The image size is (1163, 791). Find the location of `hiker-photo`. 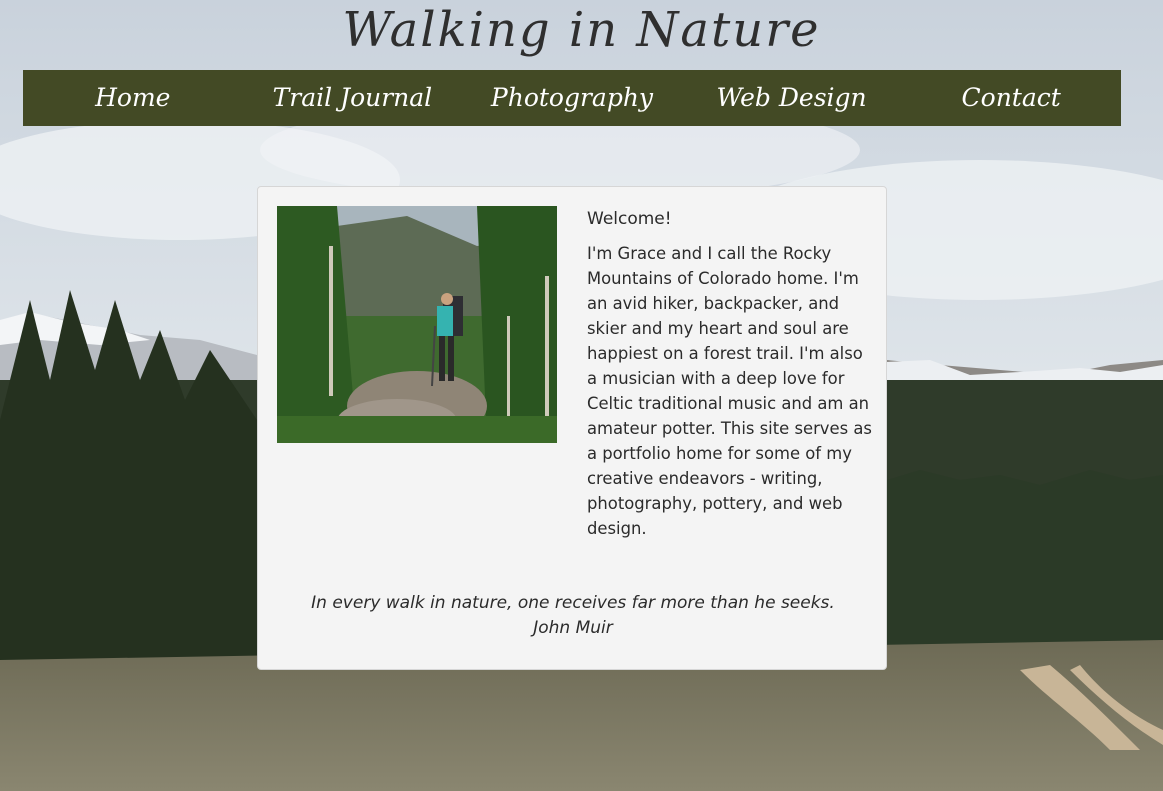

hiker-photo is located at coordinates (417, 324).